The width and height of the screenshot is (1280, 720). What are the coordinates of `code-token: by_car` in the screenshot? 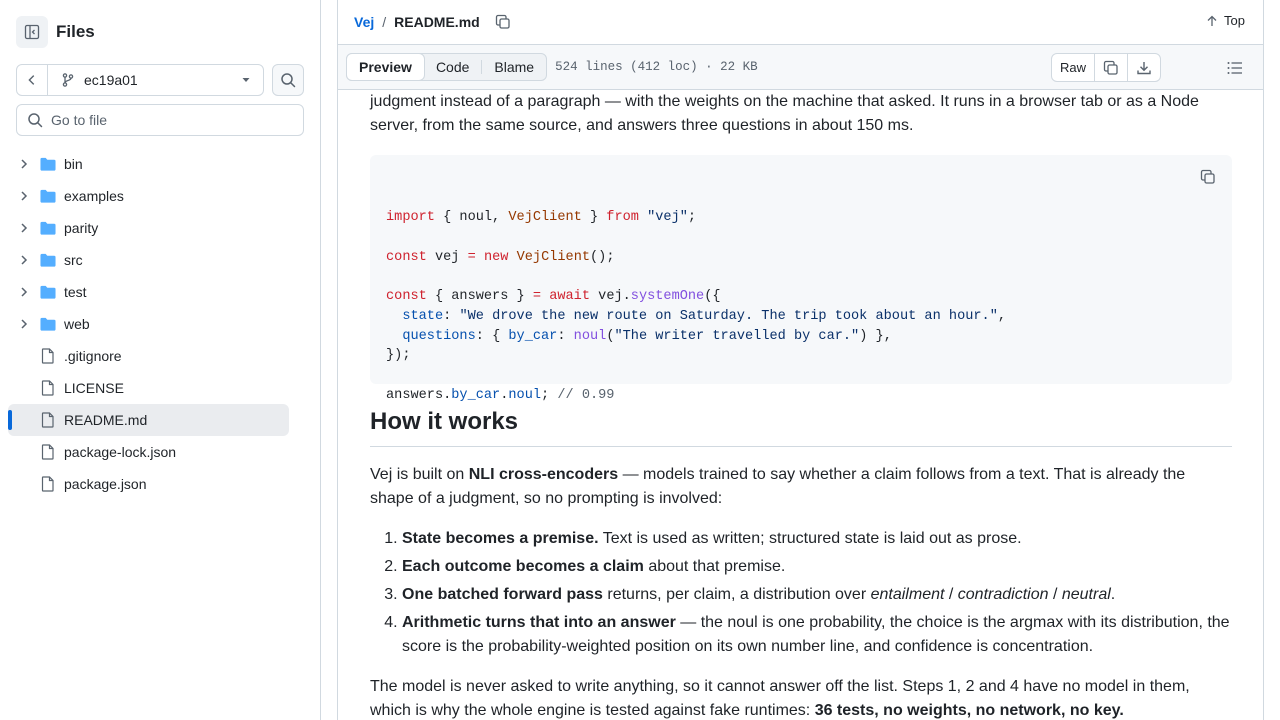 It's located at (476, 395).